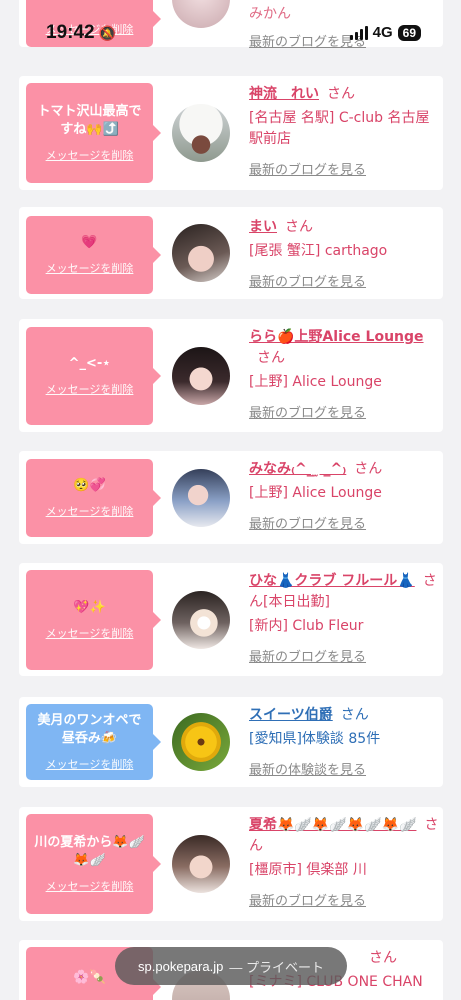 Image resolution: width=461 pixels, height=1000 pixels. Describe the element at coordinates (89, 120) in the screenshot. I see `message-text: トマト沢山最高ですね🙌⤴️` at that location.